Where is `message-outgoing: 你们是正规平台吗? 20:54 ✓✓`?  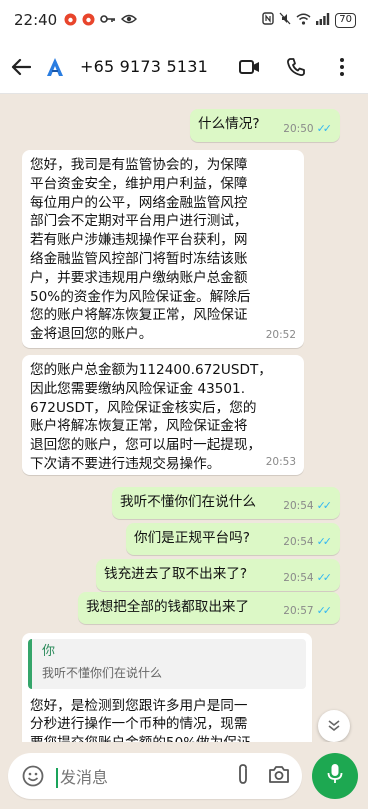 message-outgoing: 你们是正规平台吗? 20:54 ✓✓ is located at coordinates (233, 539).